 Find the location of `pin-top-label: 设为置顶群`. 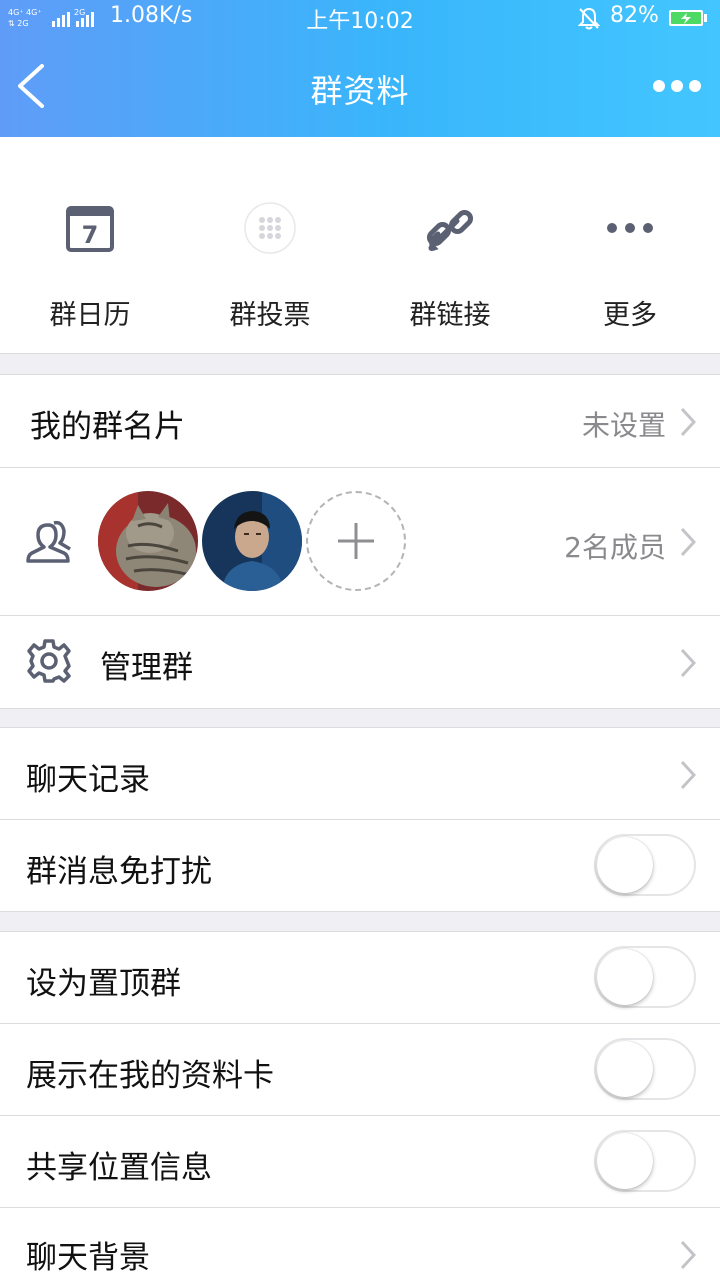

pin-top-label: 设为置顶群 is located at coordinates (103, 984).